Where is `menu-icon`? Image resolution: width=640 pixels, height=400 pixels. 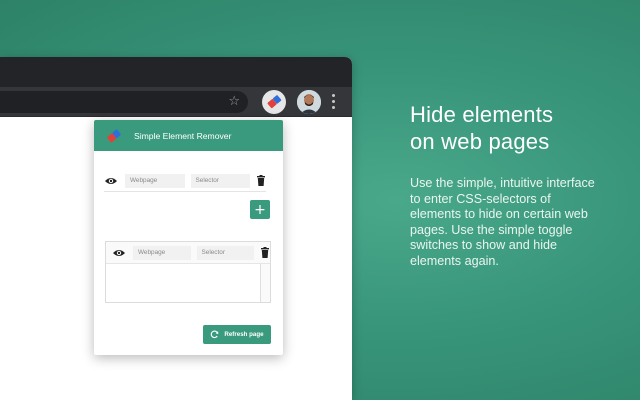 menu-icon is located at coordinates (334, 102).